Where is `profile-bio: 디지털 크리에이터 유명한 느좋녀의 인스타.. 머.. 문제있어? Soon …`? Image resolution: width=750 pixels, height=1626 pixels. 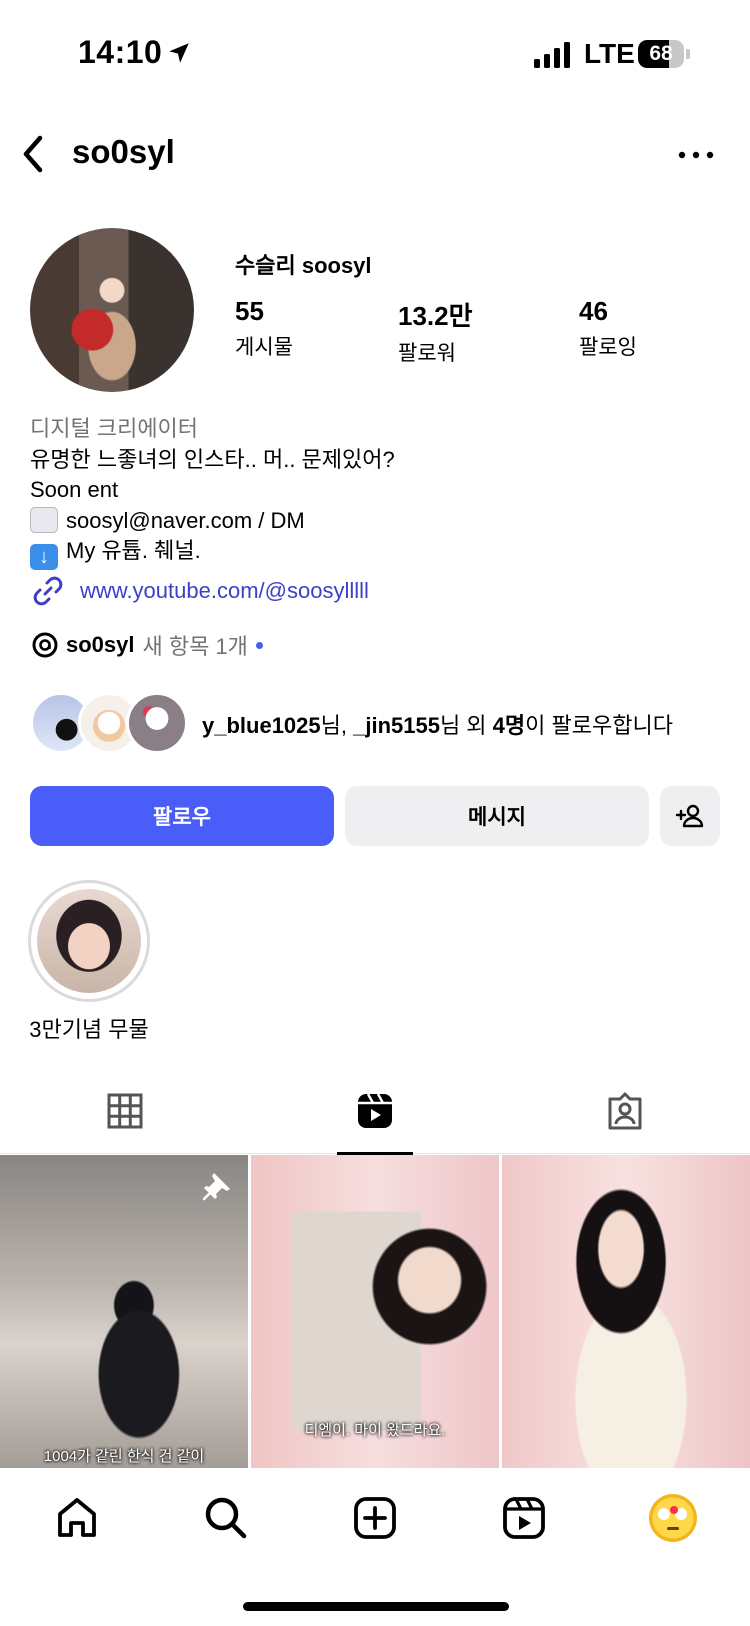 profile-bio: 디지털 크리에이터 유명한 느좋녀의 인스타.. 머.. 문제있어? Soon … is located at coordinates (375, 492).